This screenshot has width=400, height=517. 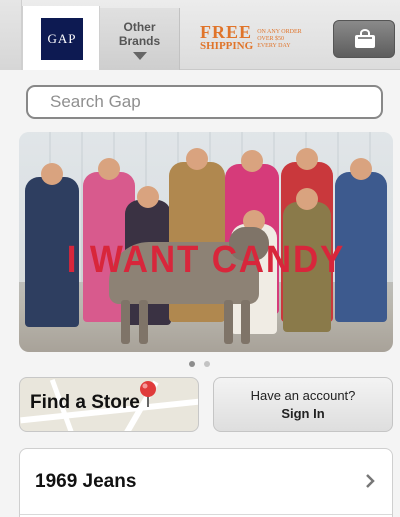 I want to click on shopping-bag-button, so click(x=364, y=39).